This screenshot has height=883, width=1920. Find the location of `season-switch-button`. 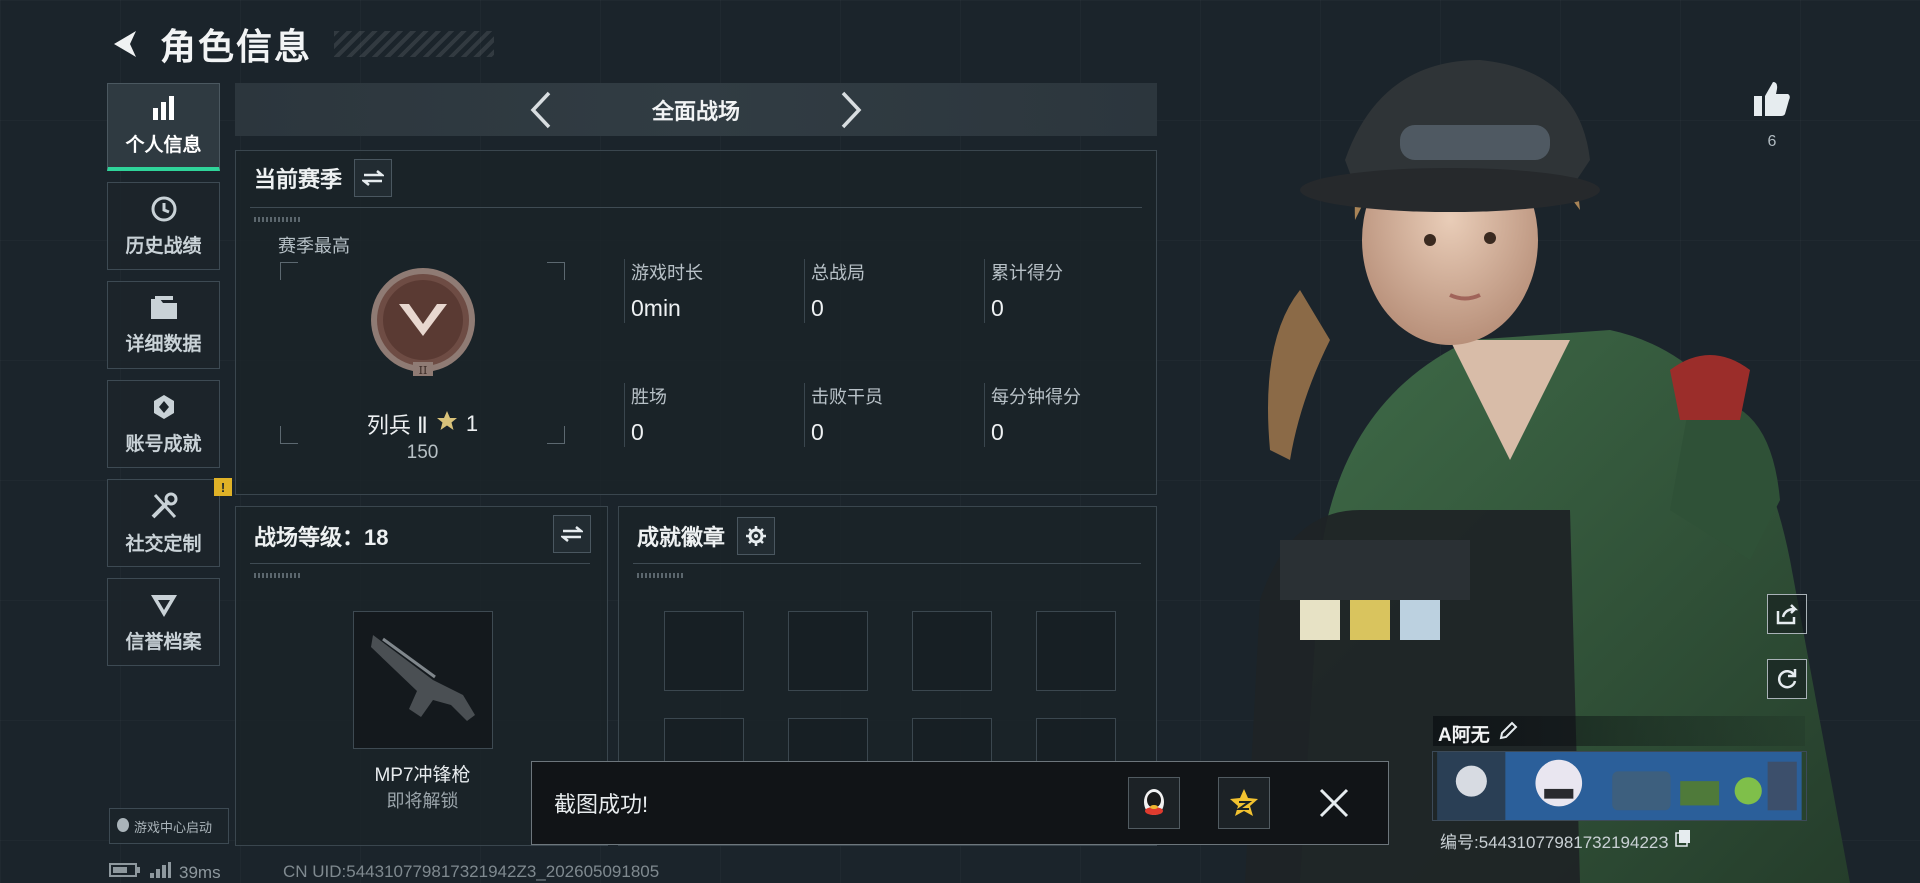

season-switch-button is located at coordinates (373, 178).